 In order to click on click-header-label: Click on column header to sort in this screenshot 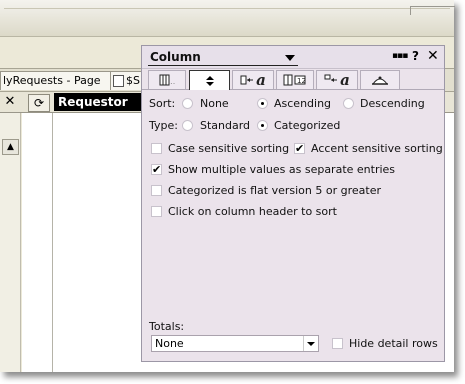, I will do `click(252, 211)`.